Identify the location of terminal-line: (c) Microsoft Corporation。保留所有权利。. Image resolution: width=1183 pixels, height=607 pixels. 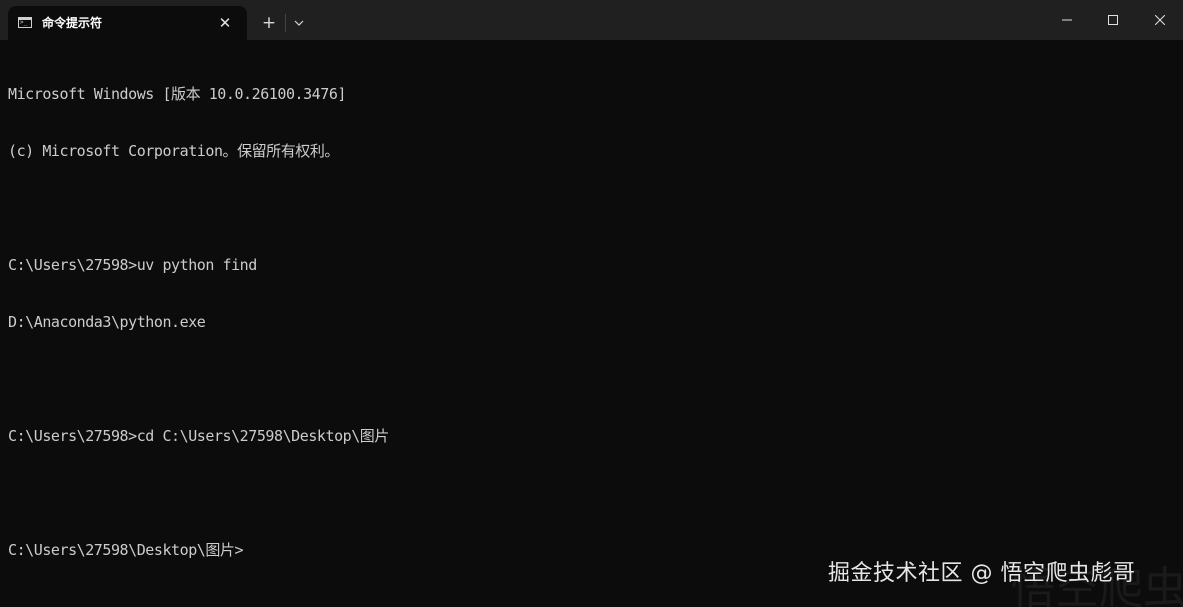
(173, 151).